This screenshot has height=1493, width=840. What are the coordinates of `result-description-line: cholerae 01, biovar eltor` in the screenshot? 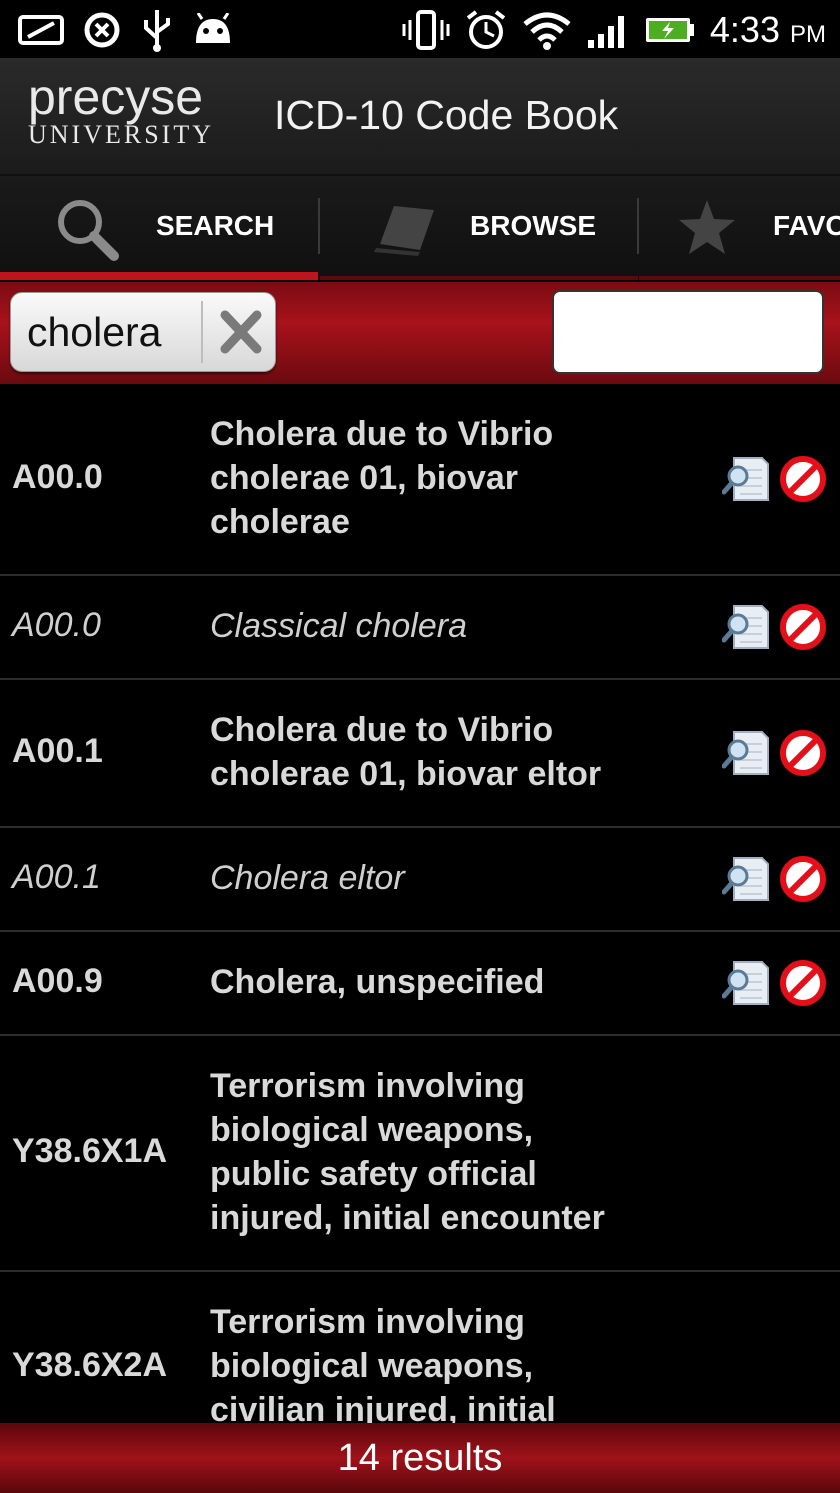 It's located at (406, 774).